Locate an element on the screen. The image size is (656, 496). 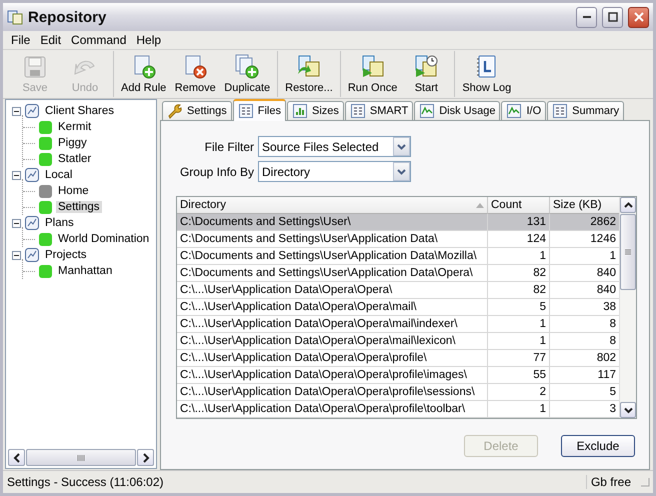
table-row: C:\...\User\Application Data\Opera\Opera\profile\ 77 802 is located at coordinates (398, 358).